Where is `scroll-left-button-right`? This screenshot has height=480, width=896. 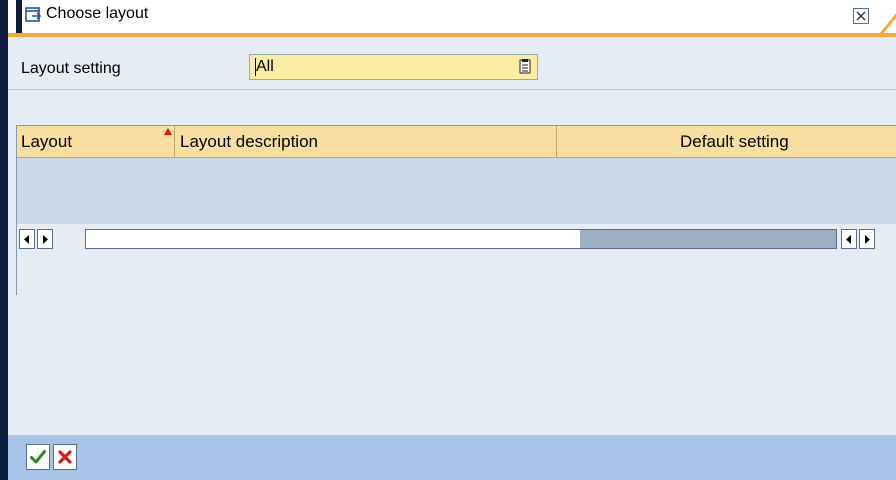
scroll-left-button-right is located at coordinates (849, 239).